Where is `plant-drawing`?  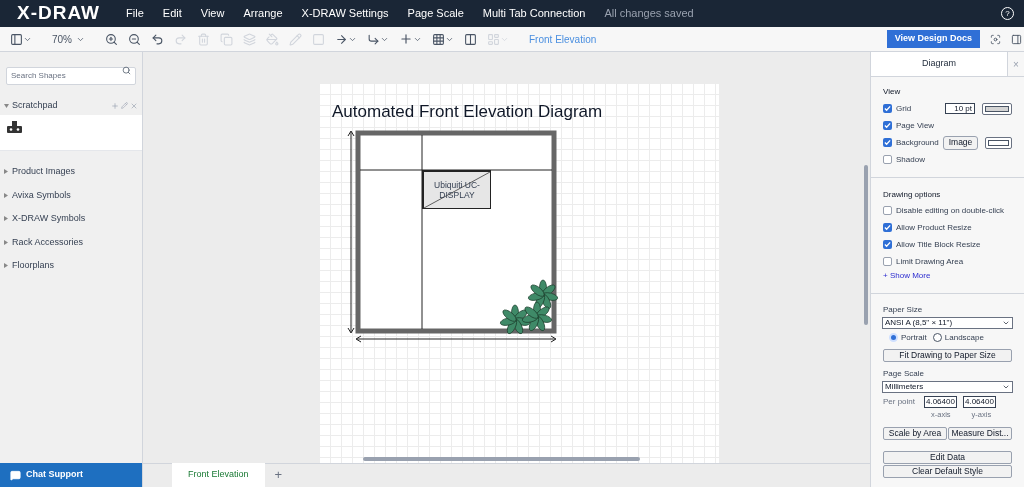 plant-drawing is located at coordinates (529, 306).